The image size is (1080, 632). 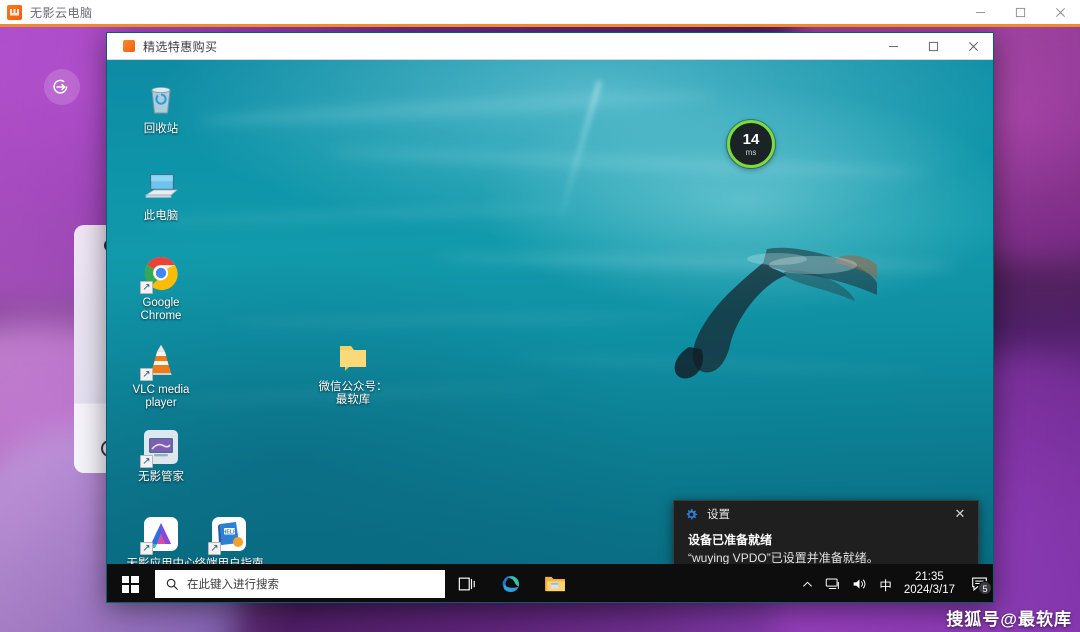 What do you see at coordinates (180, 46) in the screenshot?
I see `vm-window-title: 精选特惠购买` at bounding box center [180, 46].